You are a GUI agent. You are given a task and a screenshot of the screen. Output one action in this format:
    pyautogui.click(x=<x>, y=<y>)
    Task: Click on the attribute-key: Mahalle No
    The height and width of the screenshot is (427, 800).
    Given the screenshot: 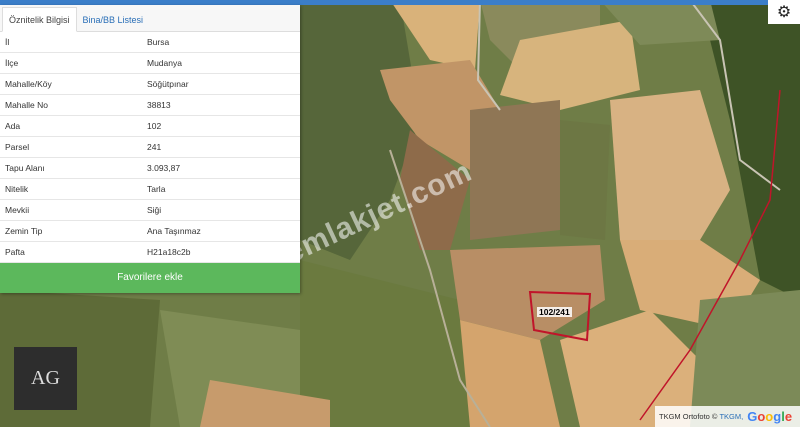 What is the action you would take?
    pyautogui.click(x=73, y=105)
    